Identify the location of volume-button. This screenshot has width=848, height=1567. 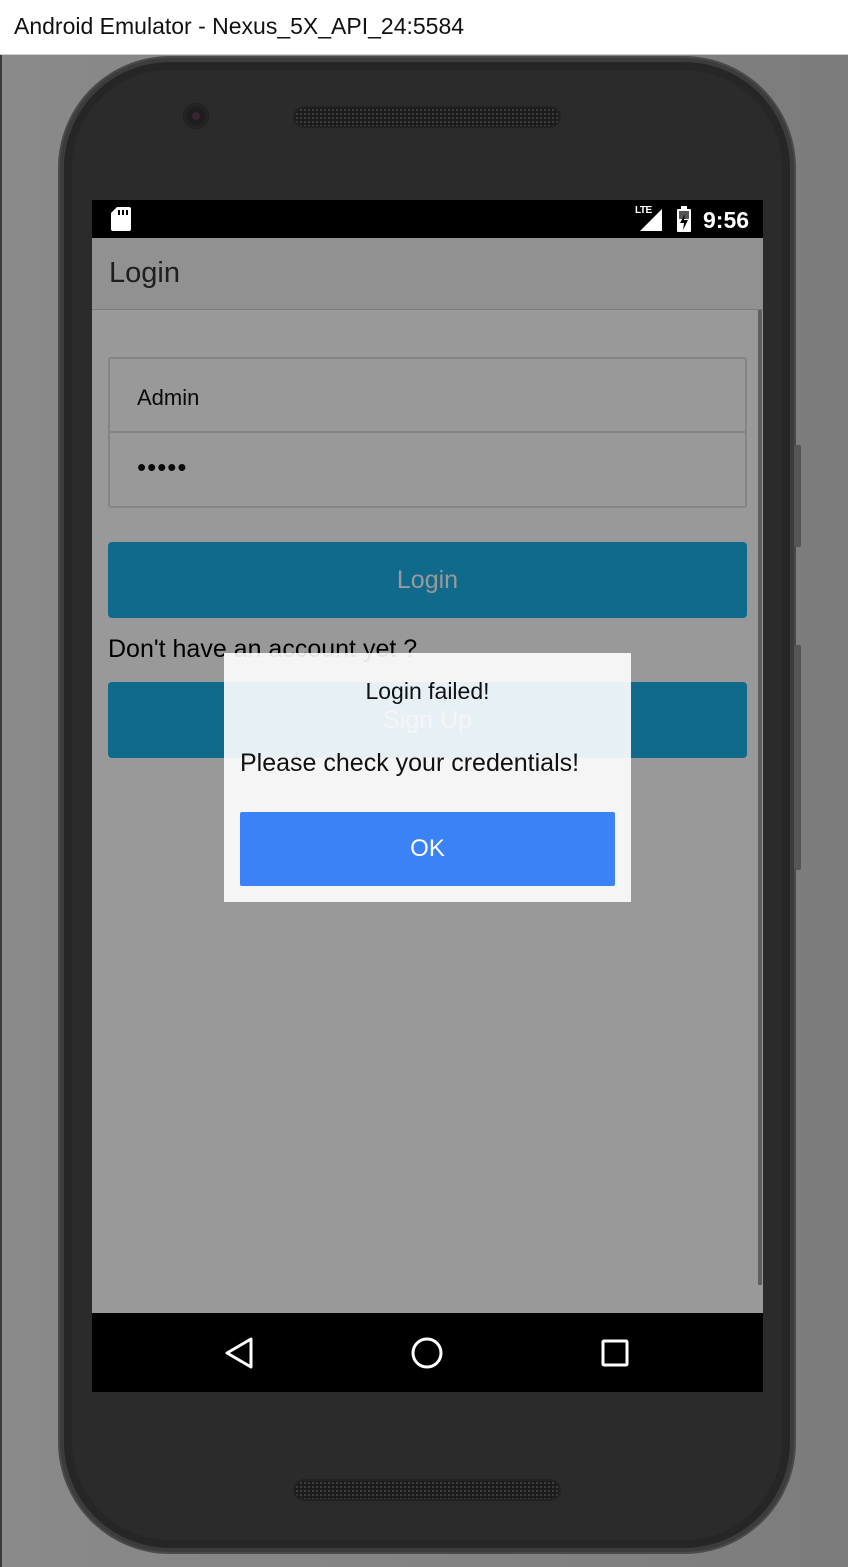
(797, 757).